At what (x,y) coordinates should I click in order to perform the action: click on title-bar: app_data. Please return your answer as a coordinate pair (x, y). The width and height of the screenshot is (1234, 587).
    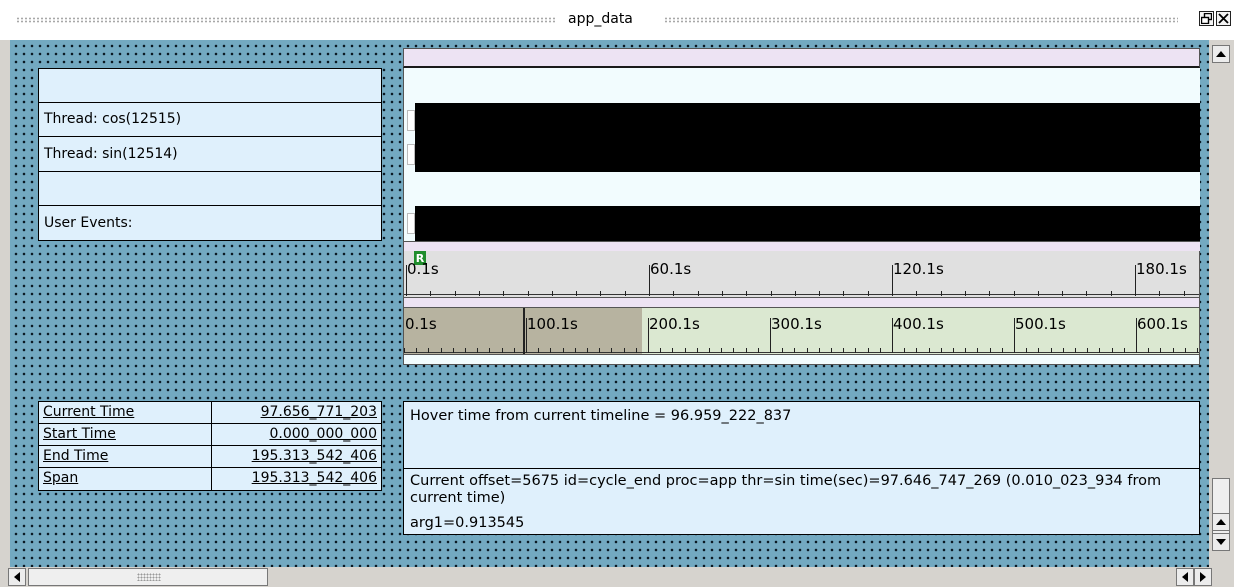
    Looking at the image, I should click on (617, 20).